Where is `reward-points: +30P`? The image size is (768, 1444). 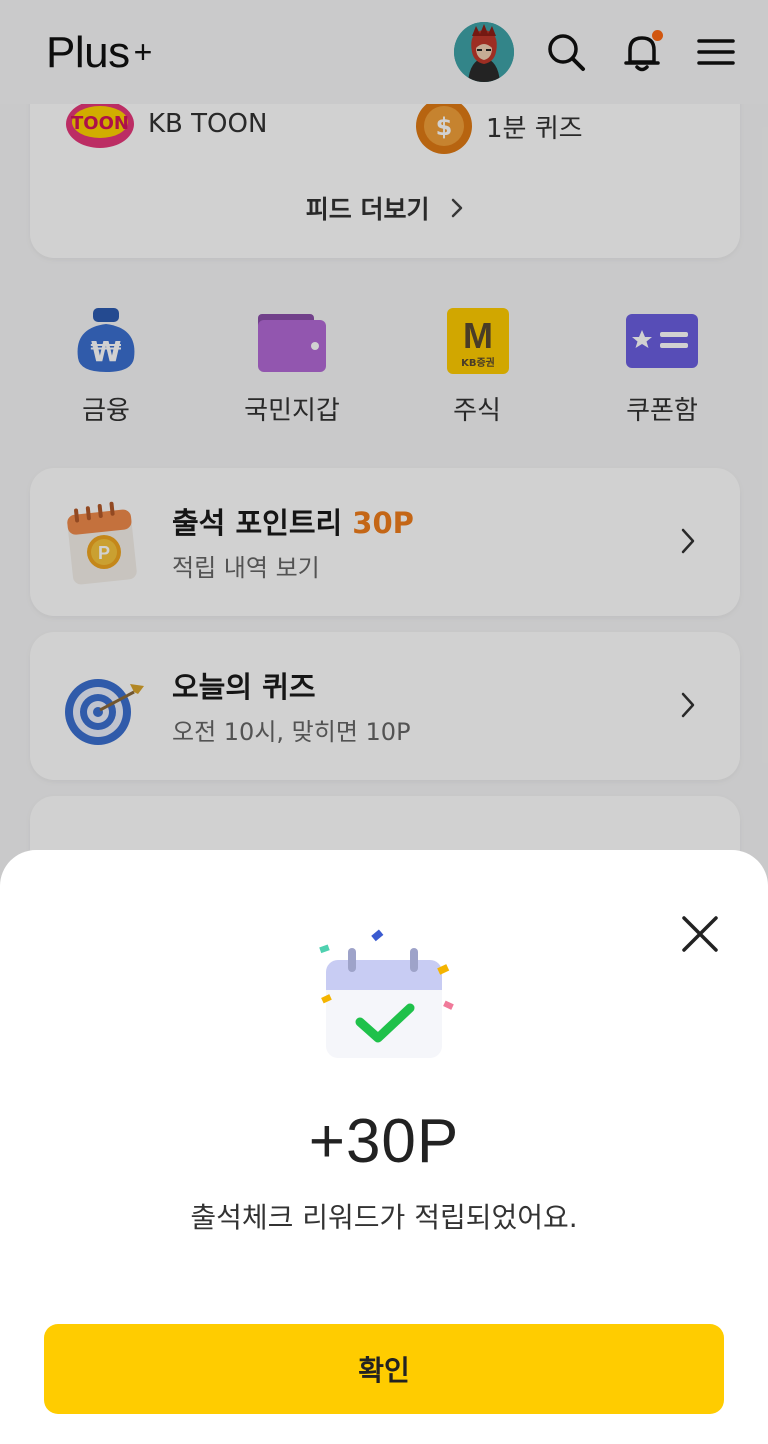
reward-points: +30P is located at coordinates (384, 1141).